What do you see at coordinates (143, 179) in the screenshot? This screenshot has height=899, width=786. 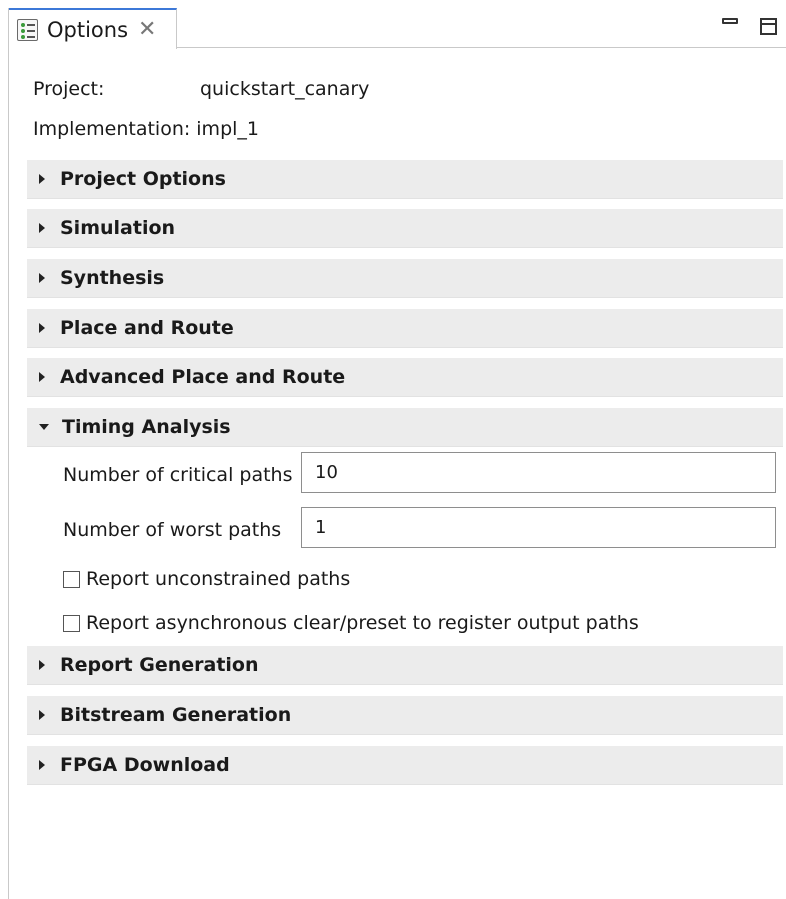 I see `section-label: Project Options` at bounding box center [143, 179].